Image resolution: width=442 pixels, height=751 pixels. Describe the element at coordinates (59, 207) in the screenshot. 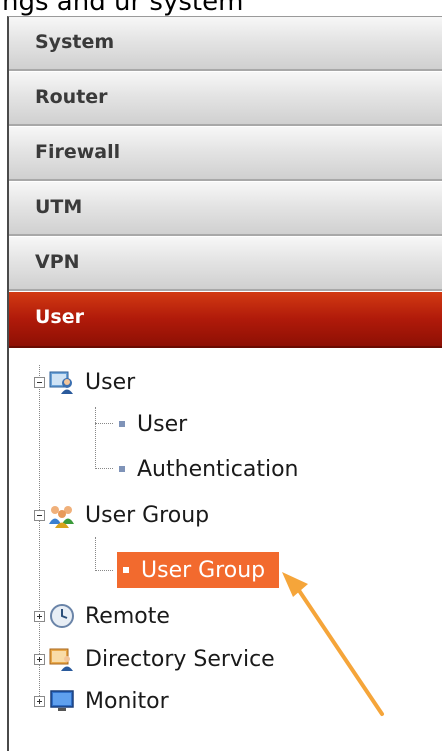

I see `menu-section-label: UTM` at that location.